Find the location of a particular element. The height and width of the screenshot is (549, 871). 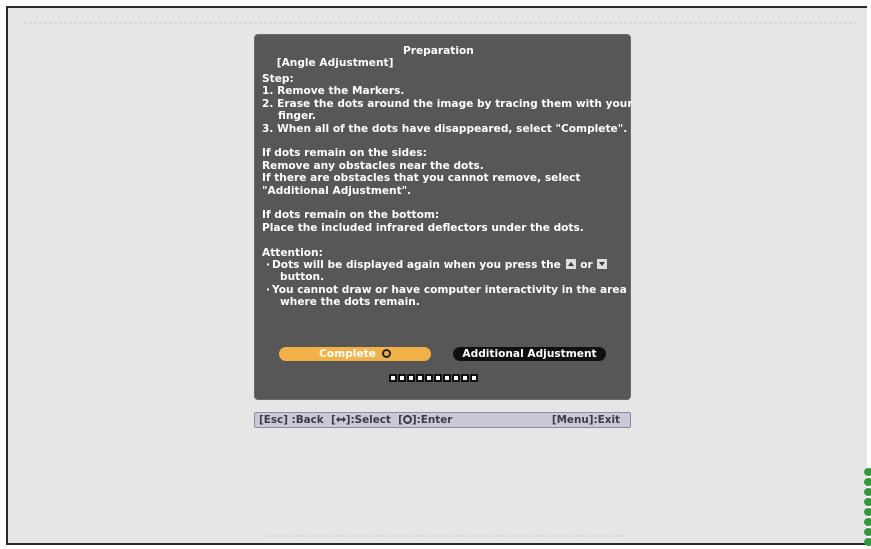

attention-1-cont: button. is located at coordinates (302, 277).